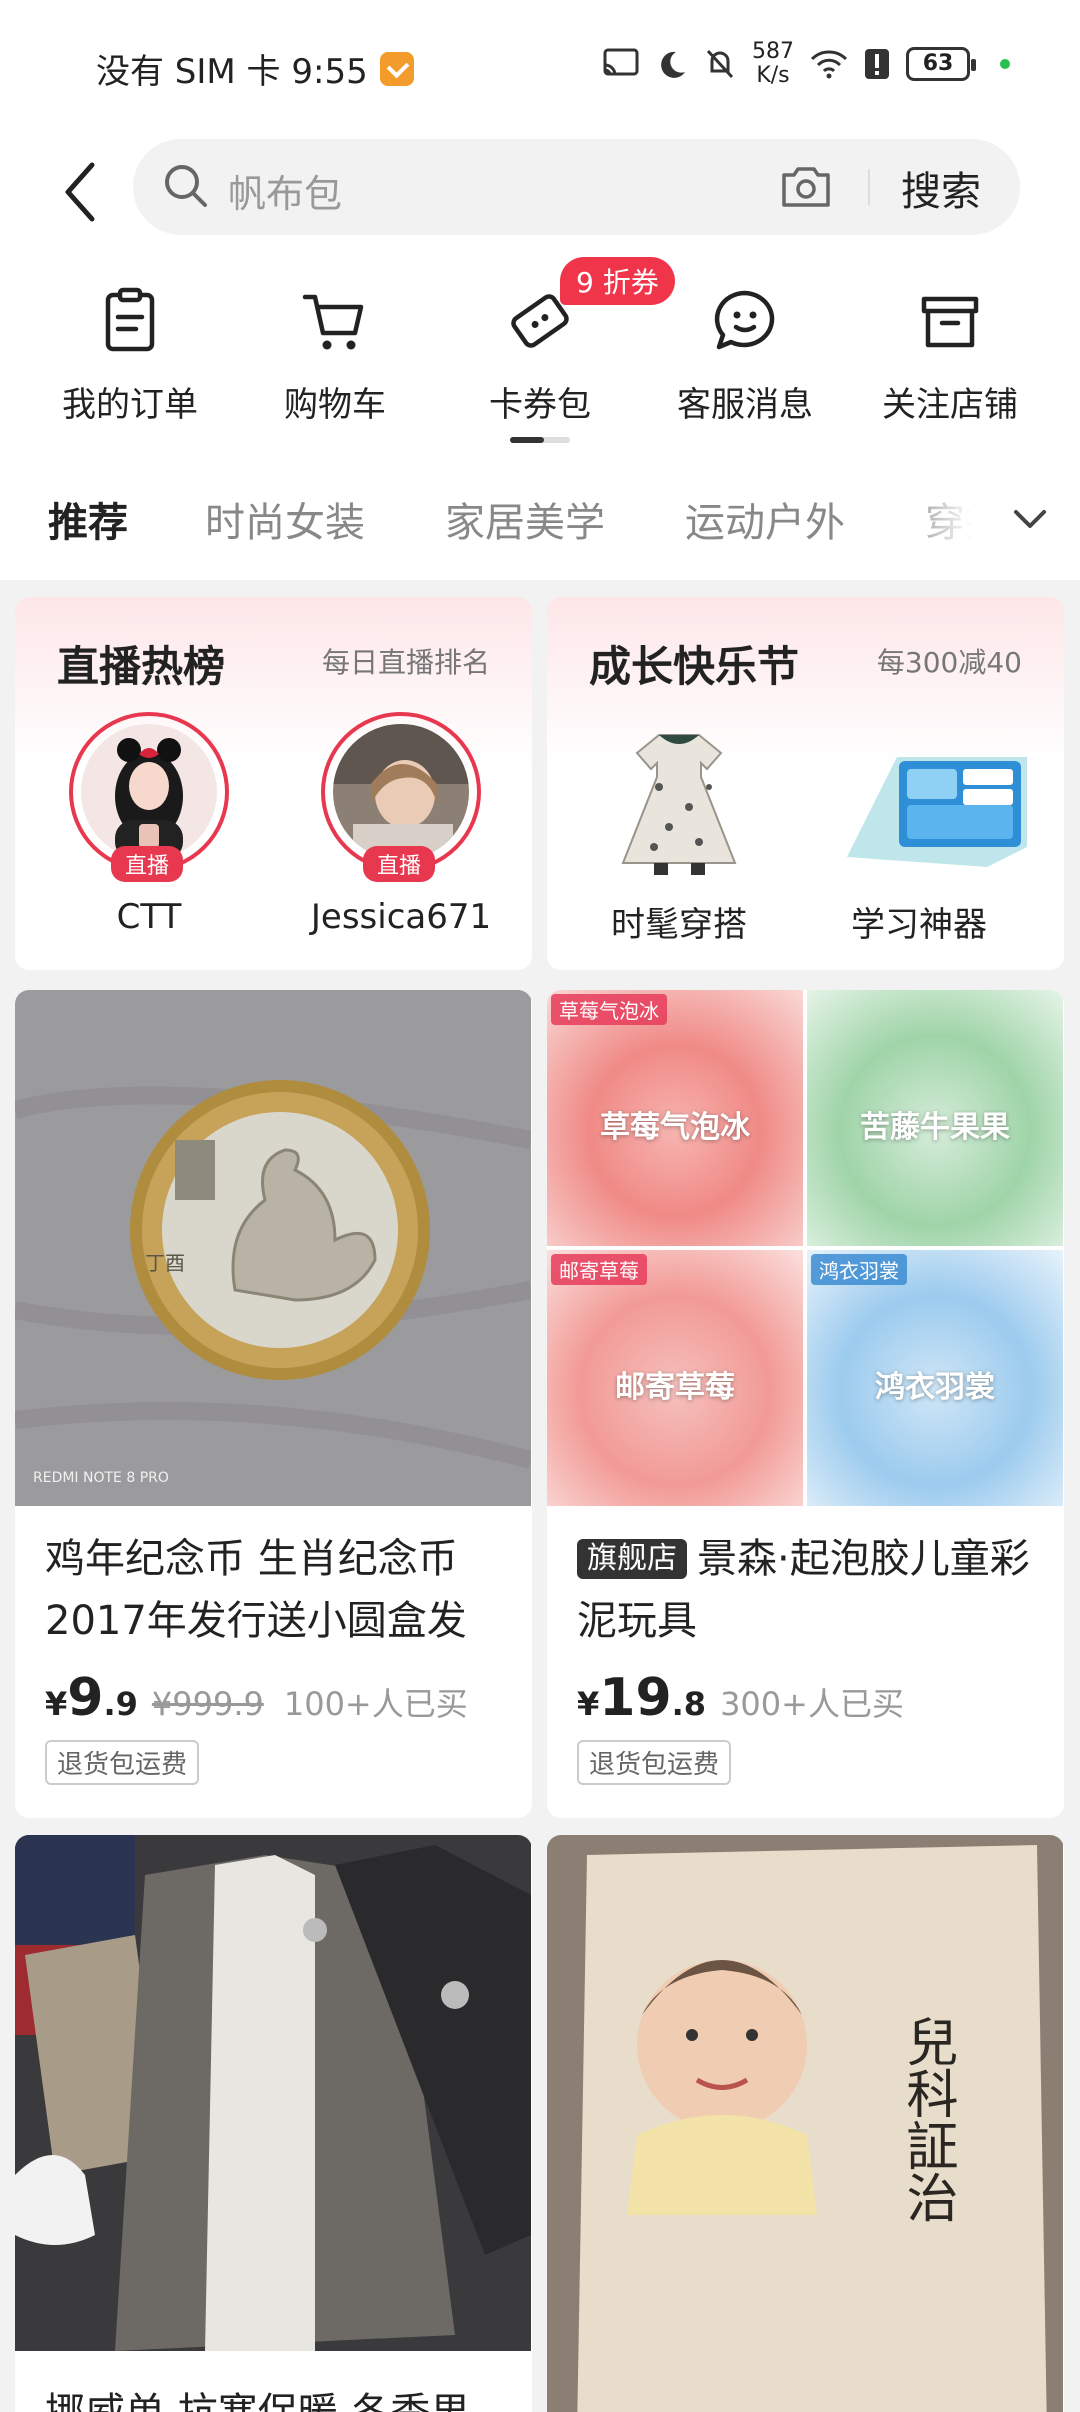  What do you see at coordinates (673, 64) in the screenshot?
I see `moon-icon` at bounding box center [673, 64].